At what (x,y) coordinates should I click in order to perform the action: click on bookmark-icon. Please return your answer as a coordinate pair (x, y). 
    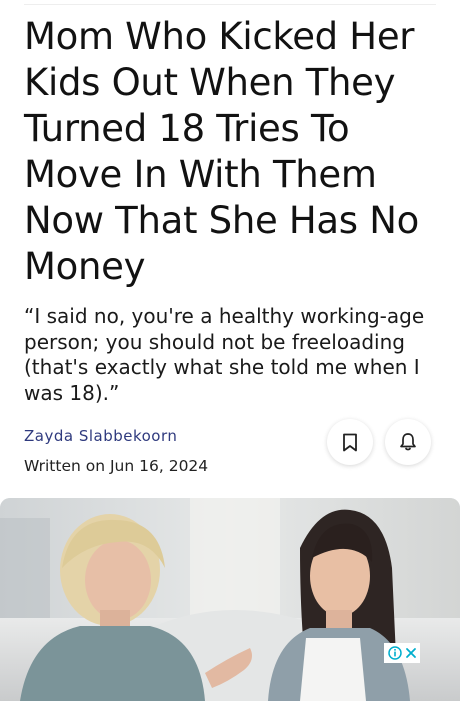
    Looking at the image, I should click on (350, 442).